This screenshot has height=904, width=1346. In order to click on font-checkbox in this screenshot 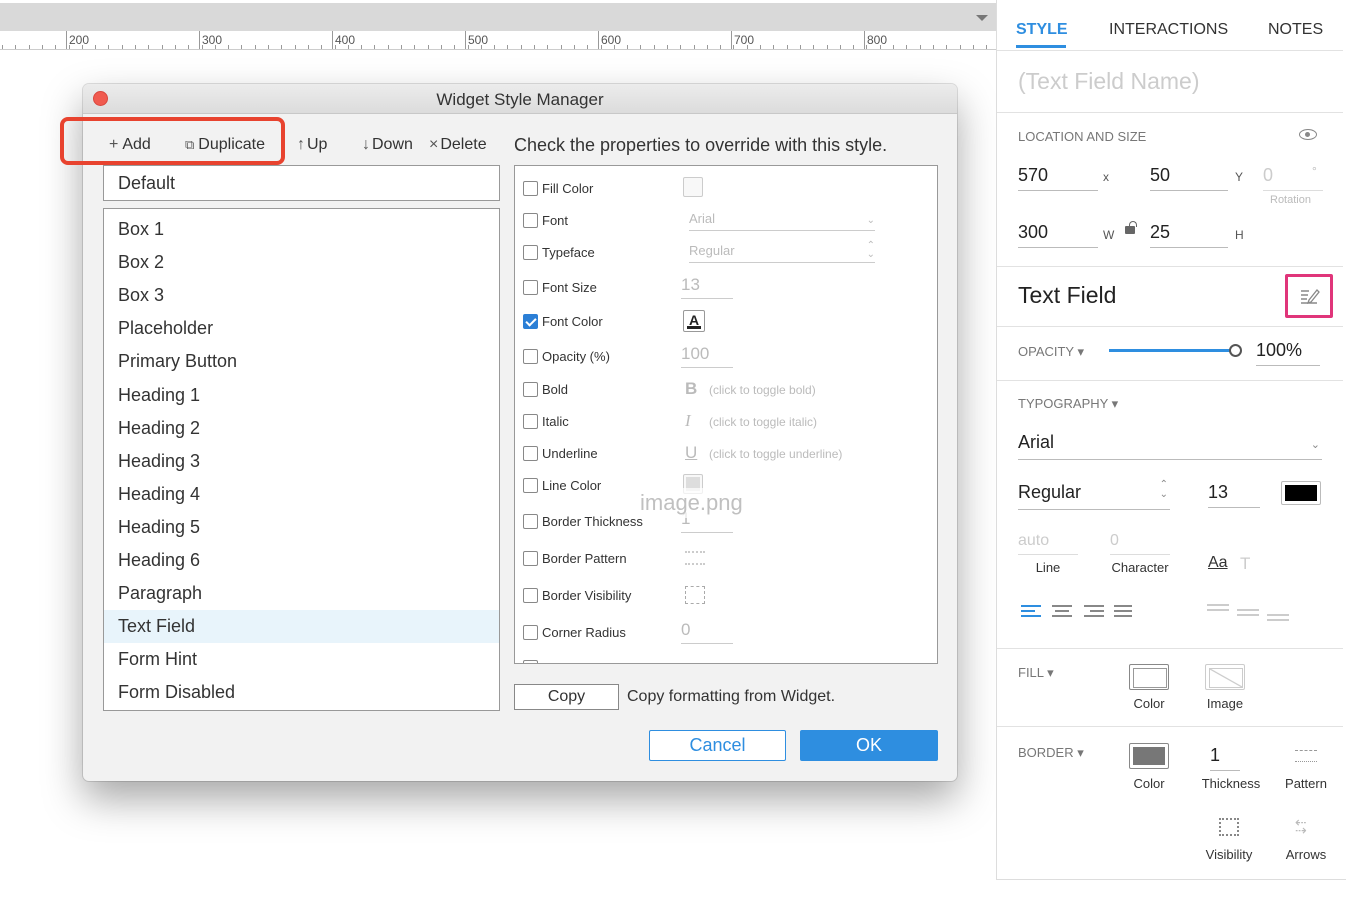, I will do `click(530, 220)`.